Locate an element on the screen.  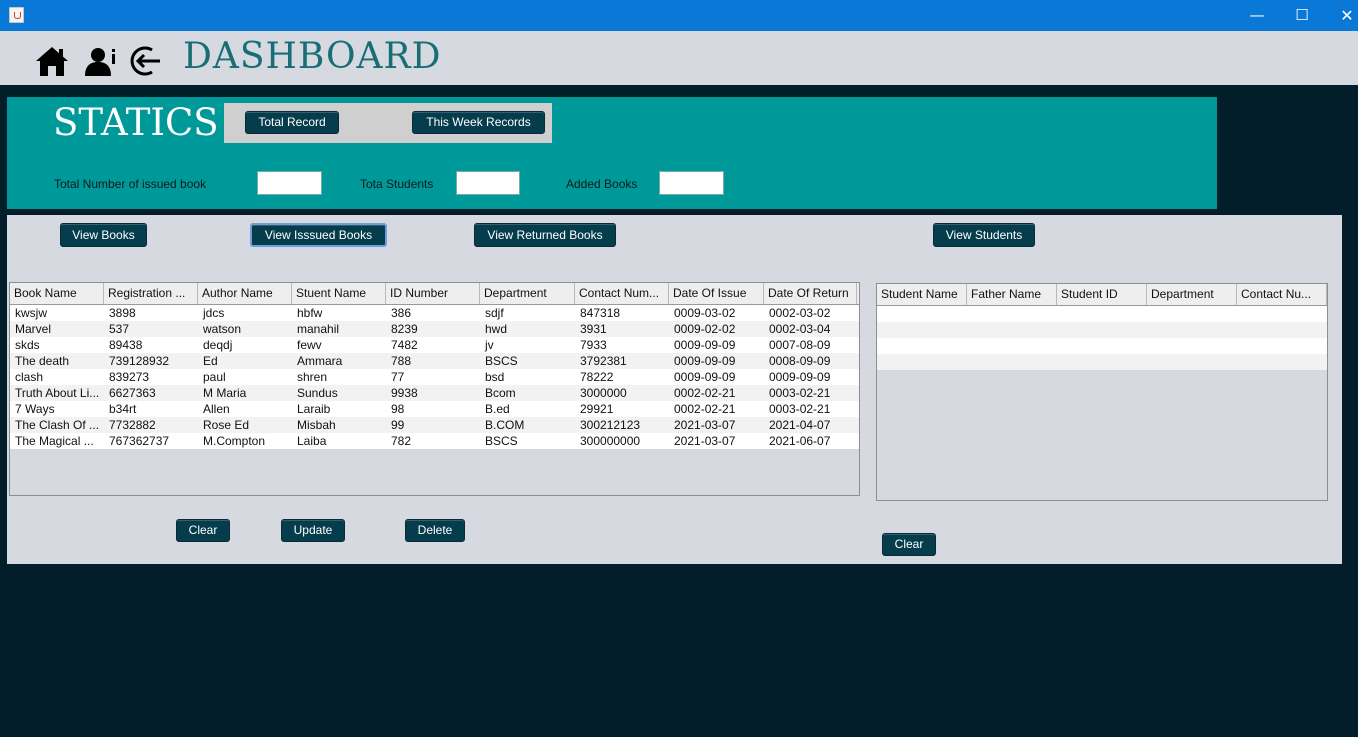
total-students-field is located at coordinates (488, 183).